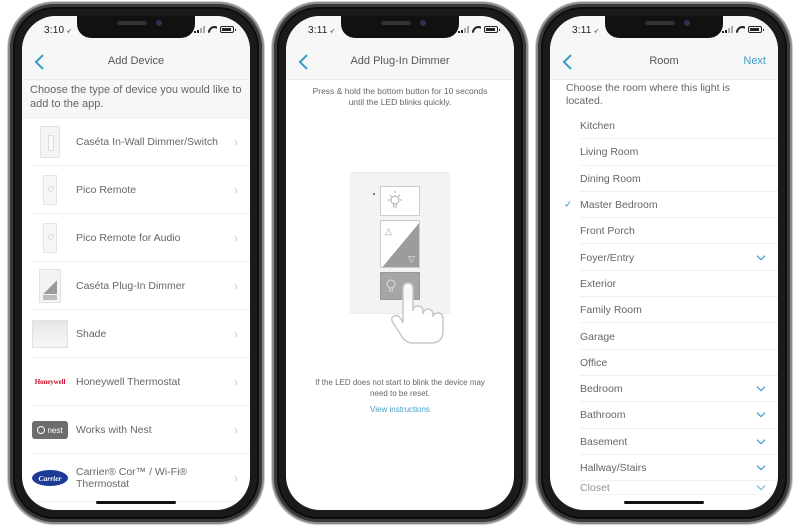 The height and width of the screenshot is (528, 800). I want to click on raise-lower-rocker: △ ▽, so click(400, 244).